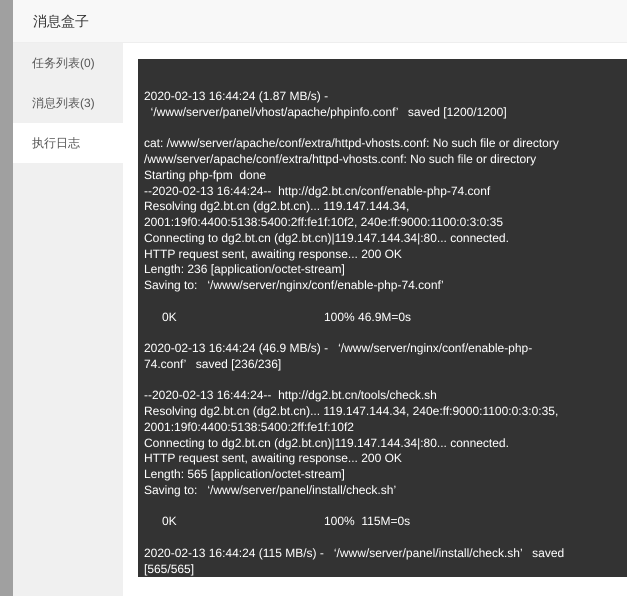 The width and height of the screenshot is (627, 596). What do you see at coordinates (290, 396) in the screenshot?
I see `log-line: --2020-02-13 16:44:24-- http://dg2.bt.cn/tools/check.sh` at bounding box center [290, 396].